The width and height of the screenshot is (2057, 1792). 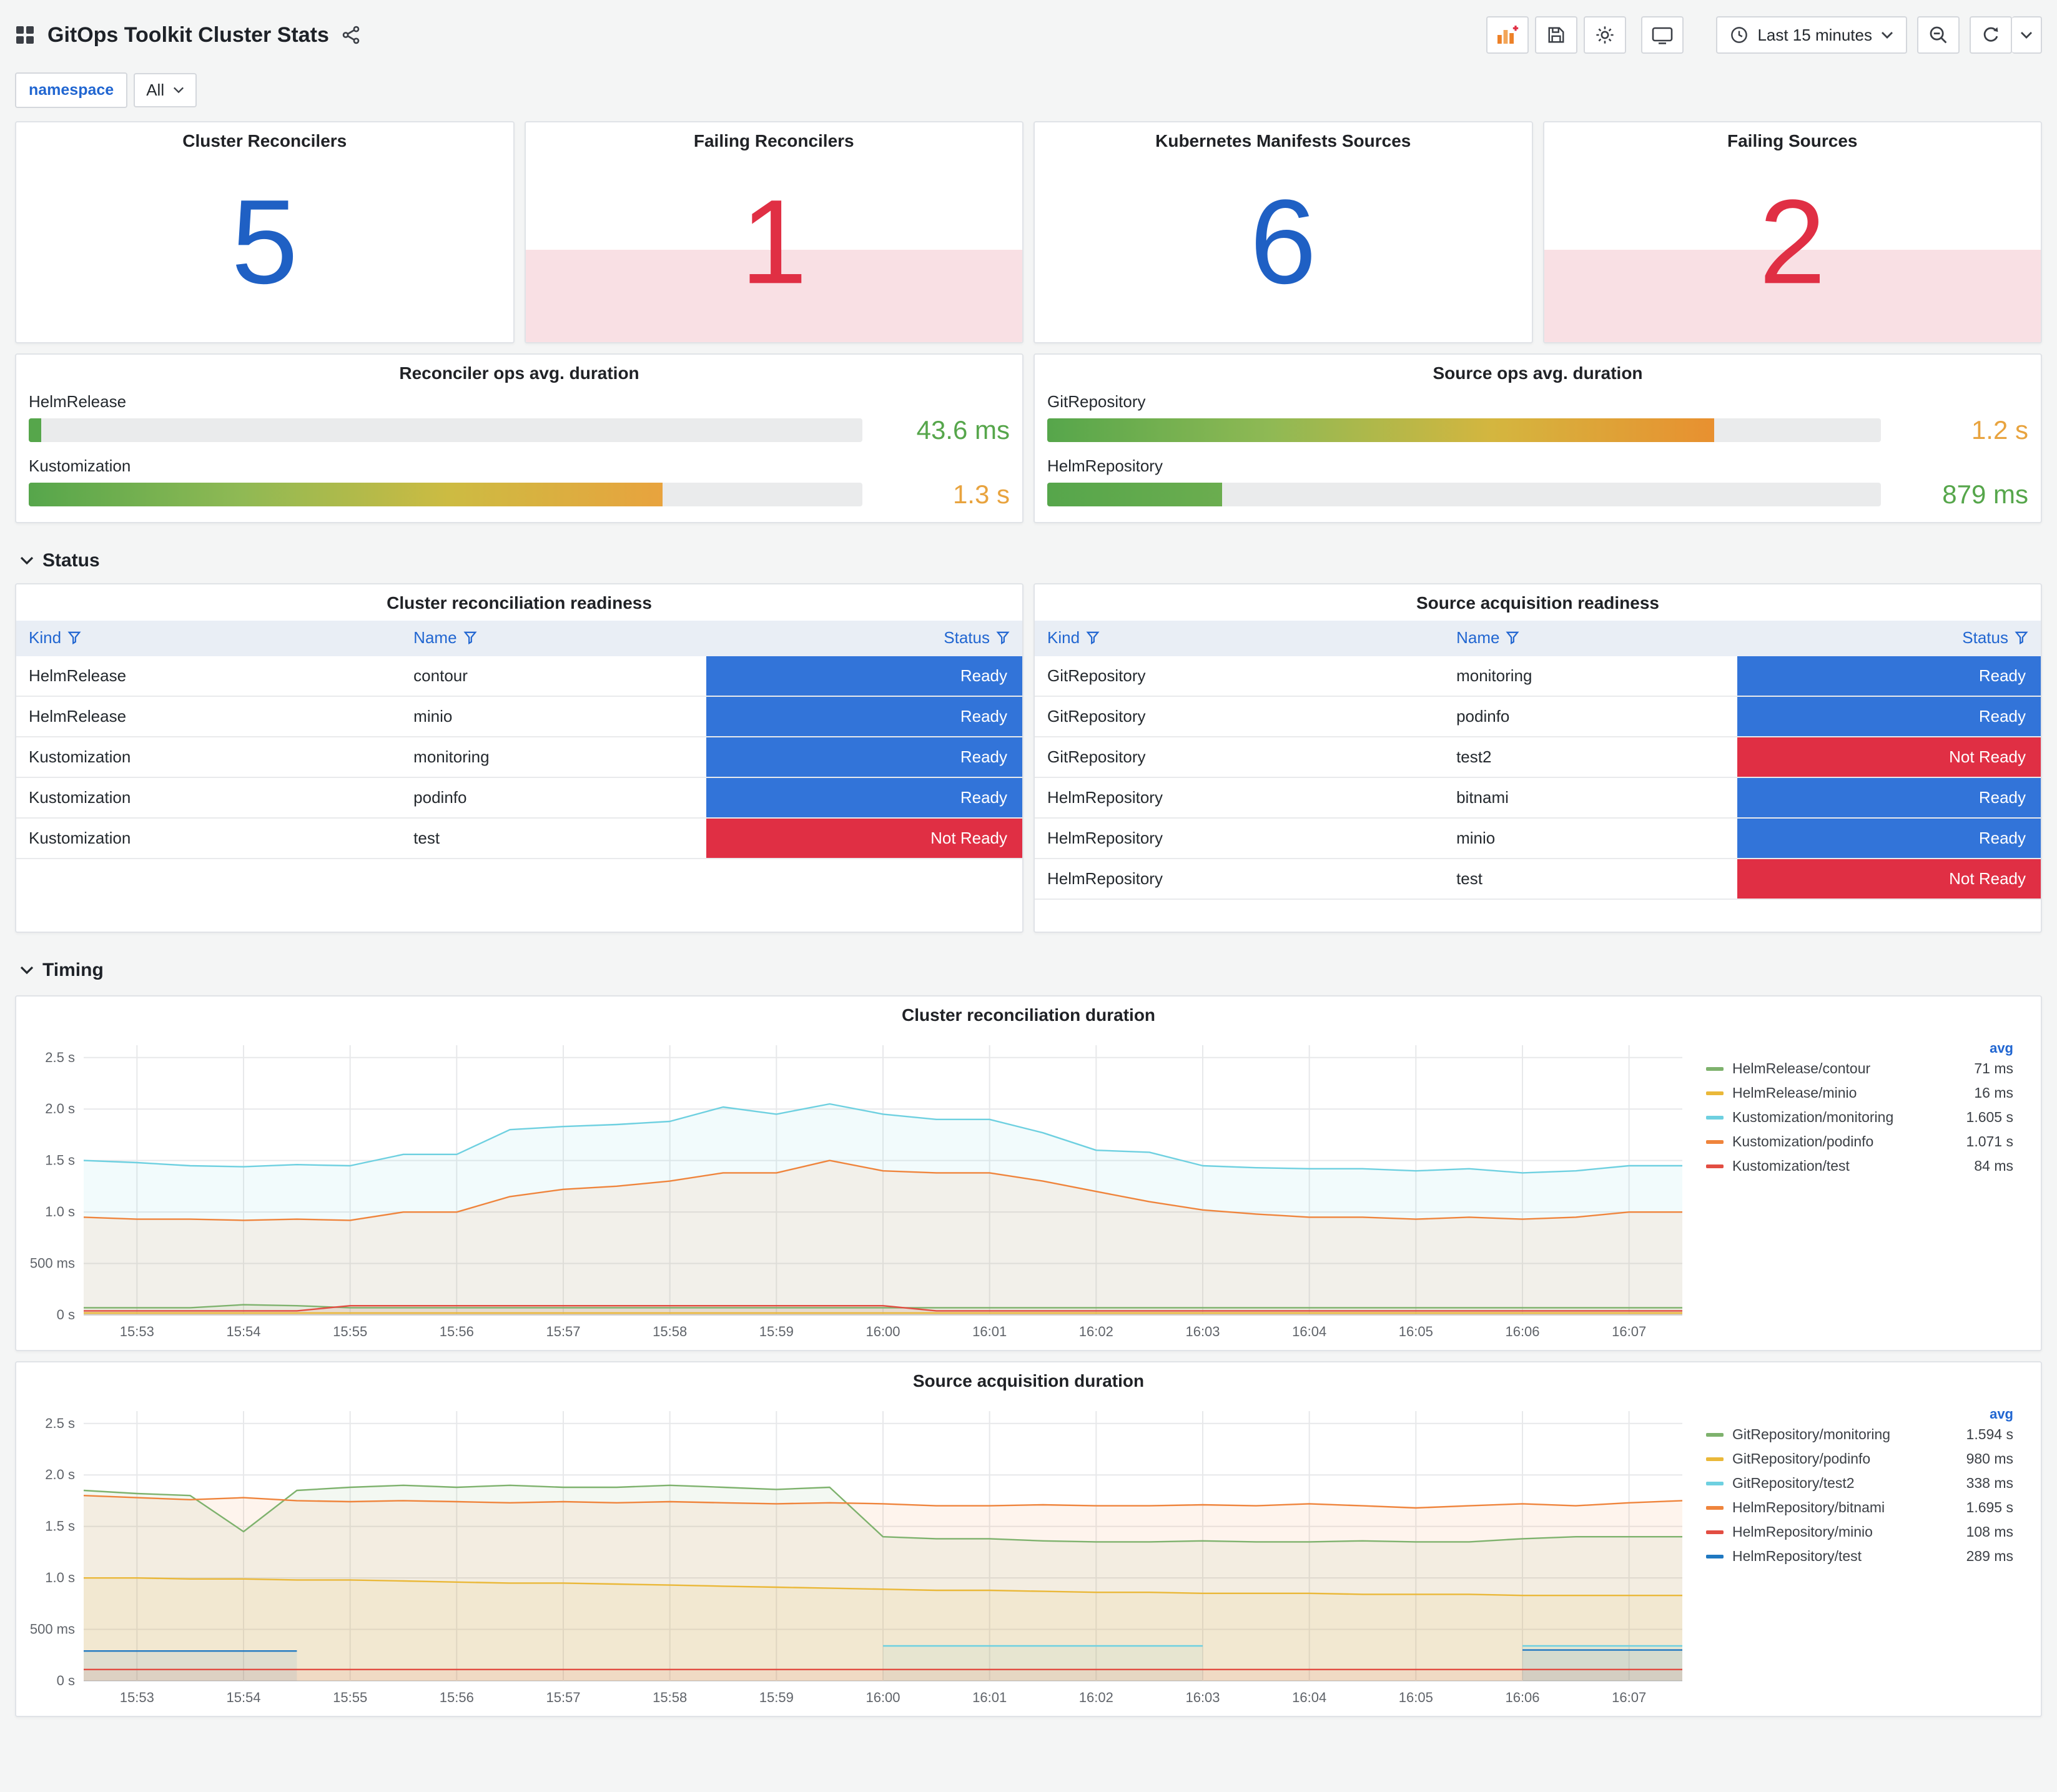 I want to click on share-icon, so click(x=351, y=35).